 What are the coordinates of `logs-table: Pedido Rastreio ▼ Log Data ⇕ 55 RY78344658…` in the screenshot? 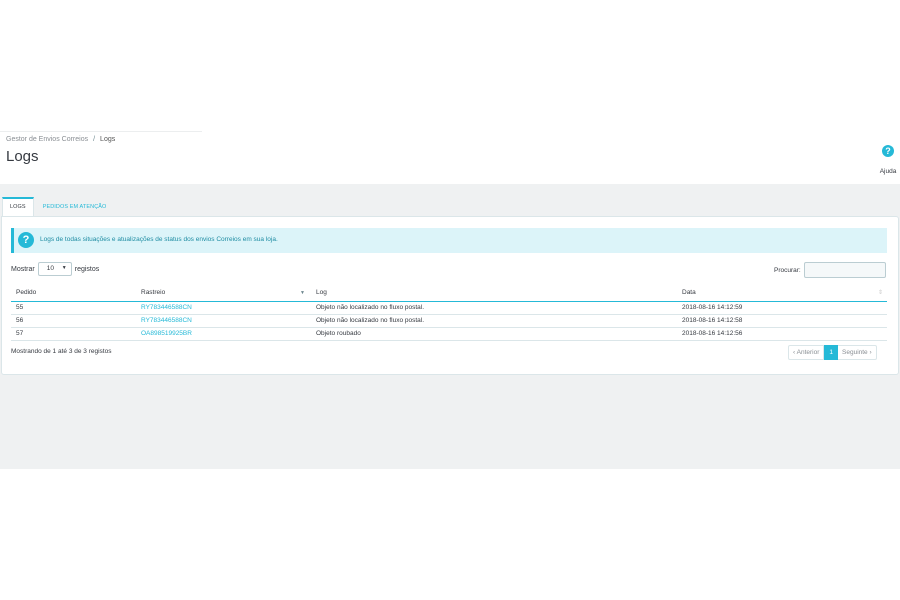 It's located at (449, 313).